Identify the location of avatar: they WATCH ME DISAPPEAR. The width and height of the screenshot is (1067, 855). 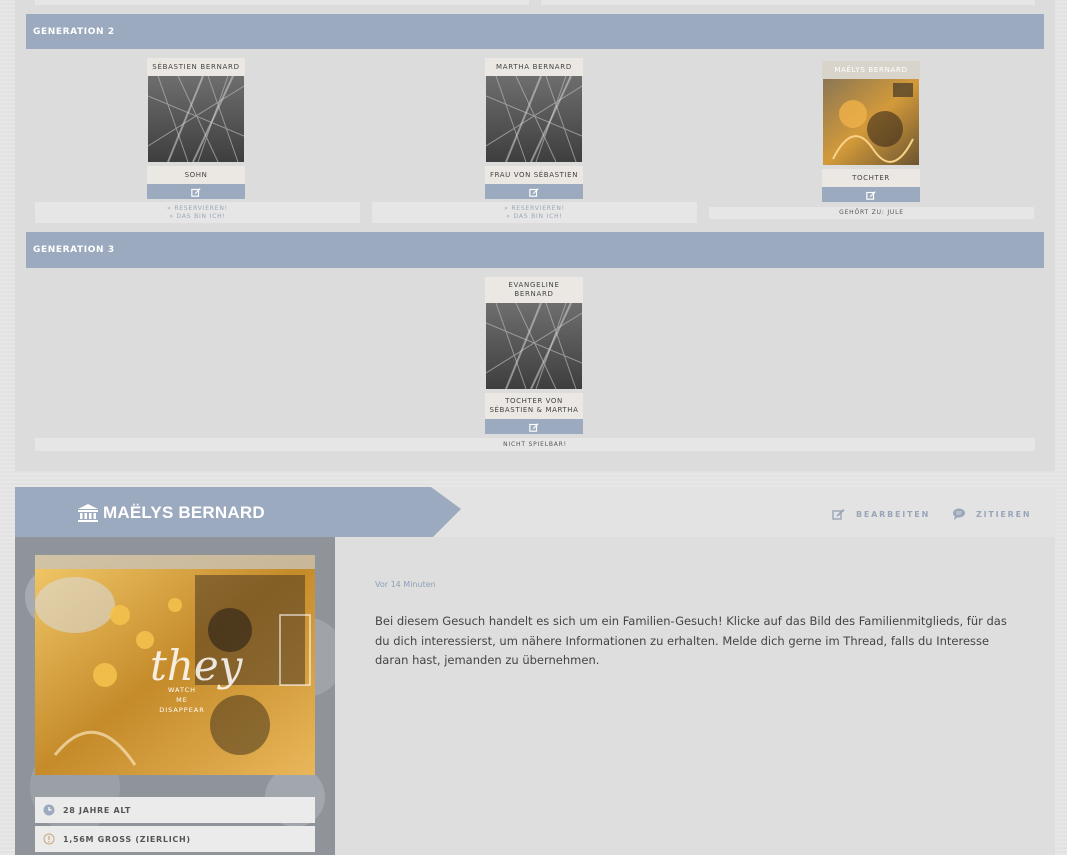
(175, 665).